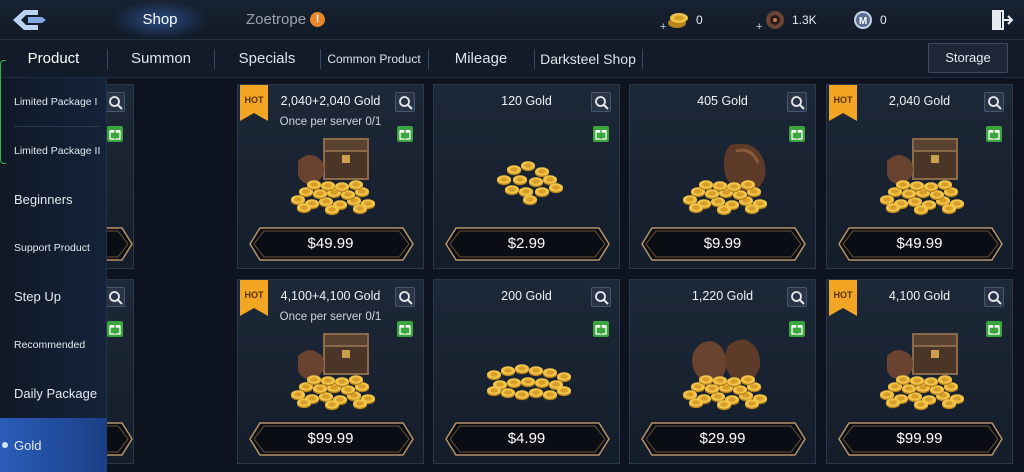 The height and width of the screenshot is (472, 1024). What do you see at coordinates (374, 59) in the screenshot?
I see `category-common-product: Common Product` at bounding box center [374, 59].